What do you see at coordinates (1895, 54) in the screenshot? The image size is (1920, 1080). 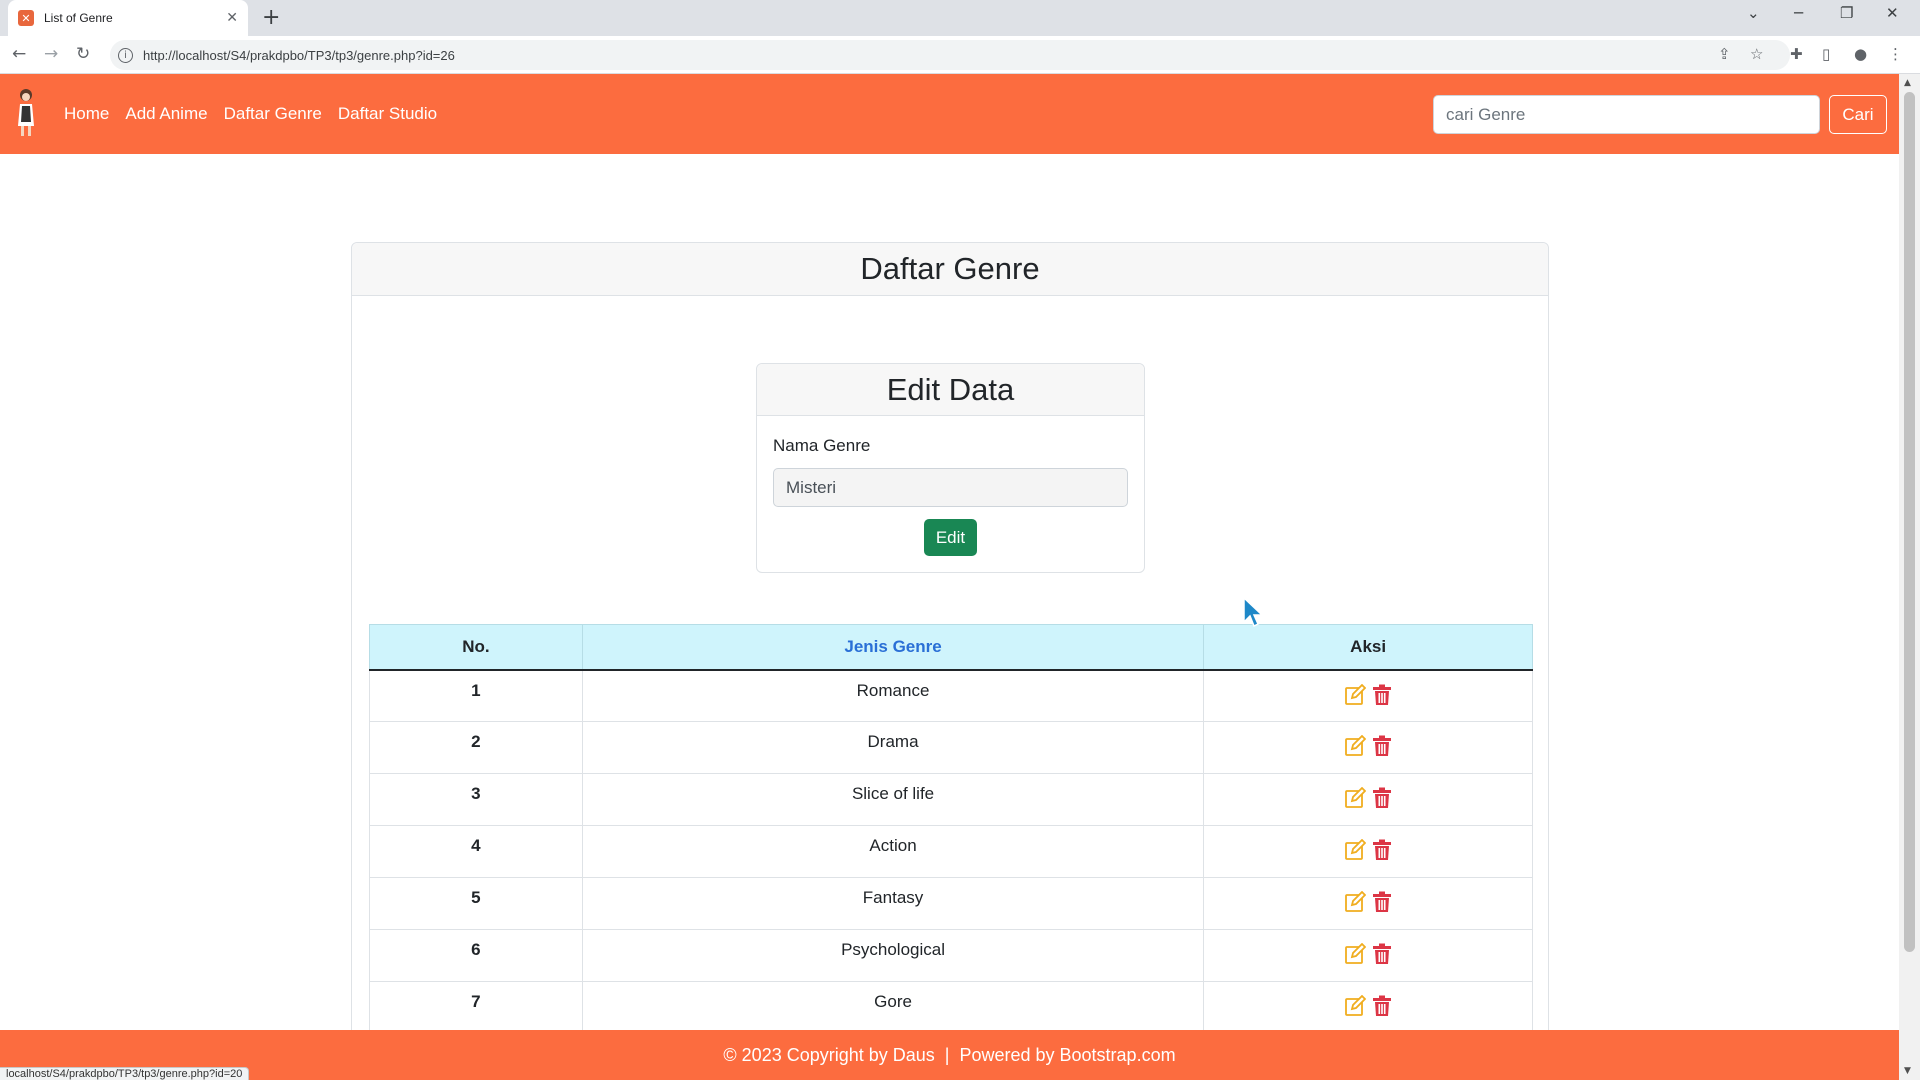 I see `menu-icon: ⋮` at bounding box center [1895, 54].